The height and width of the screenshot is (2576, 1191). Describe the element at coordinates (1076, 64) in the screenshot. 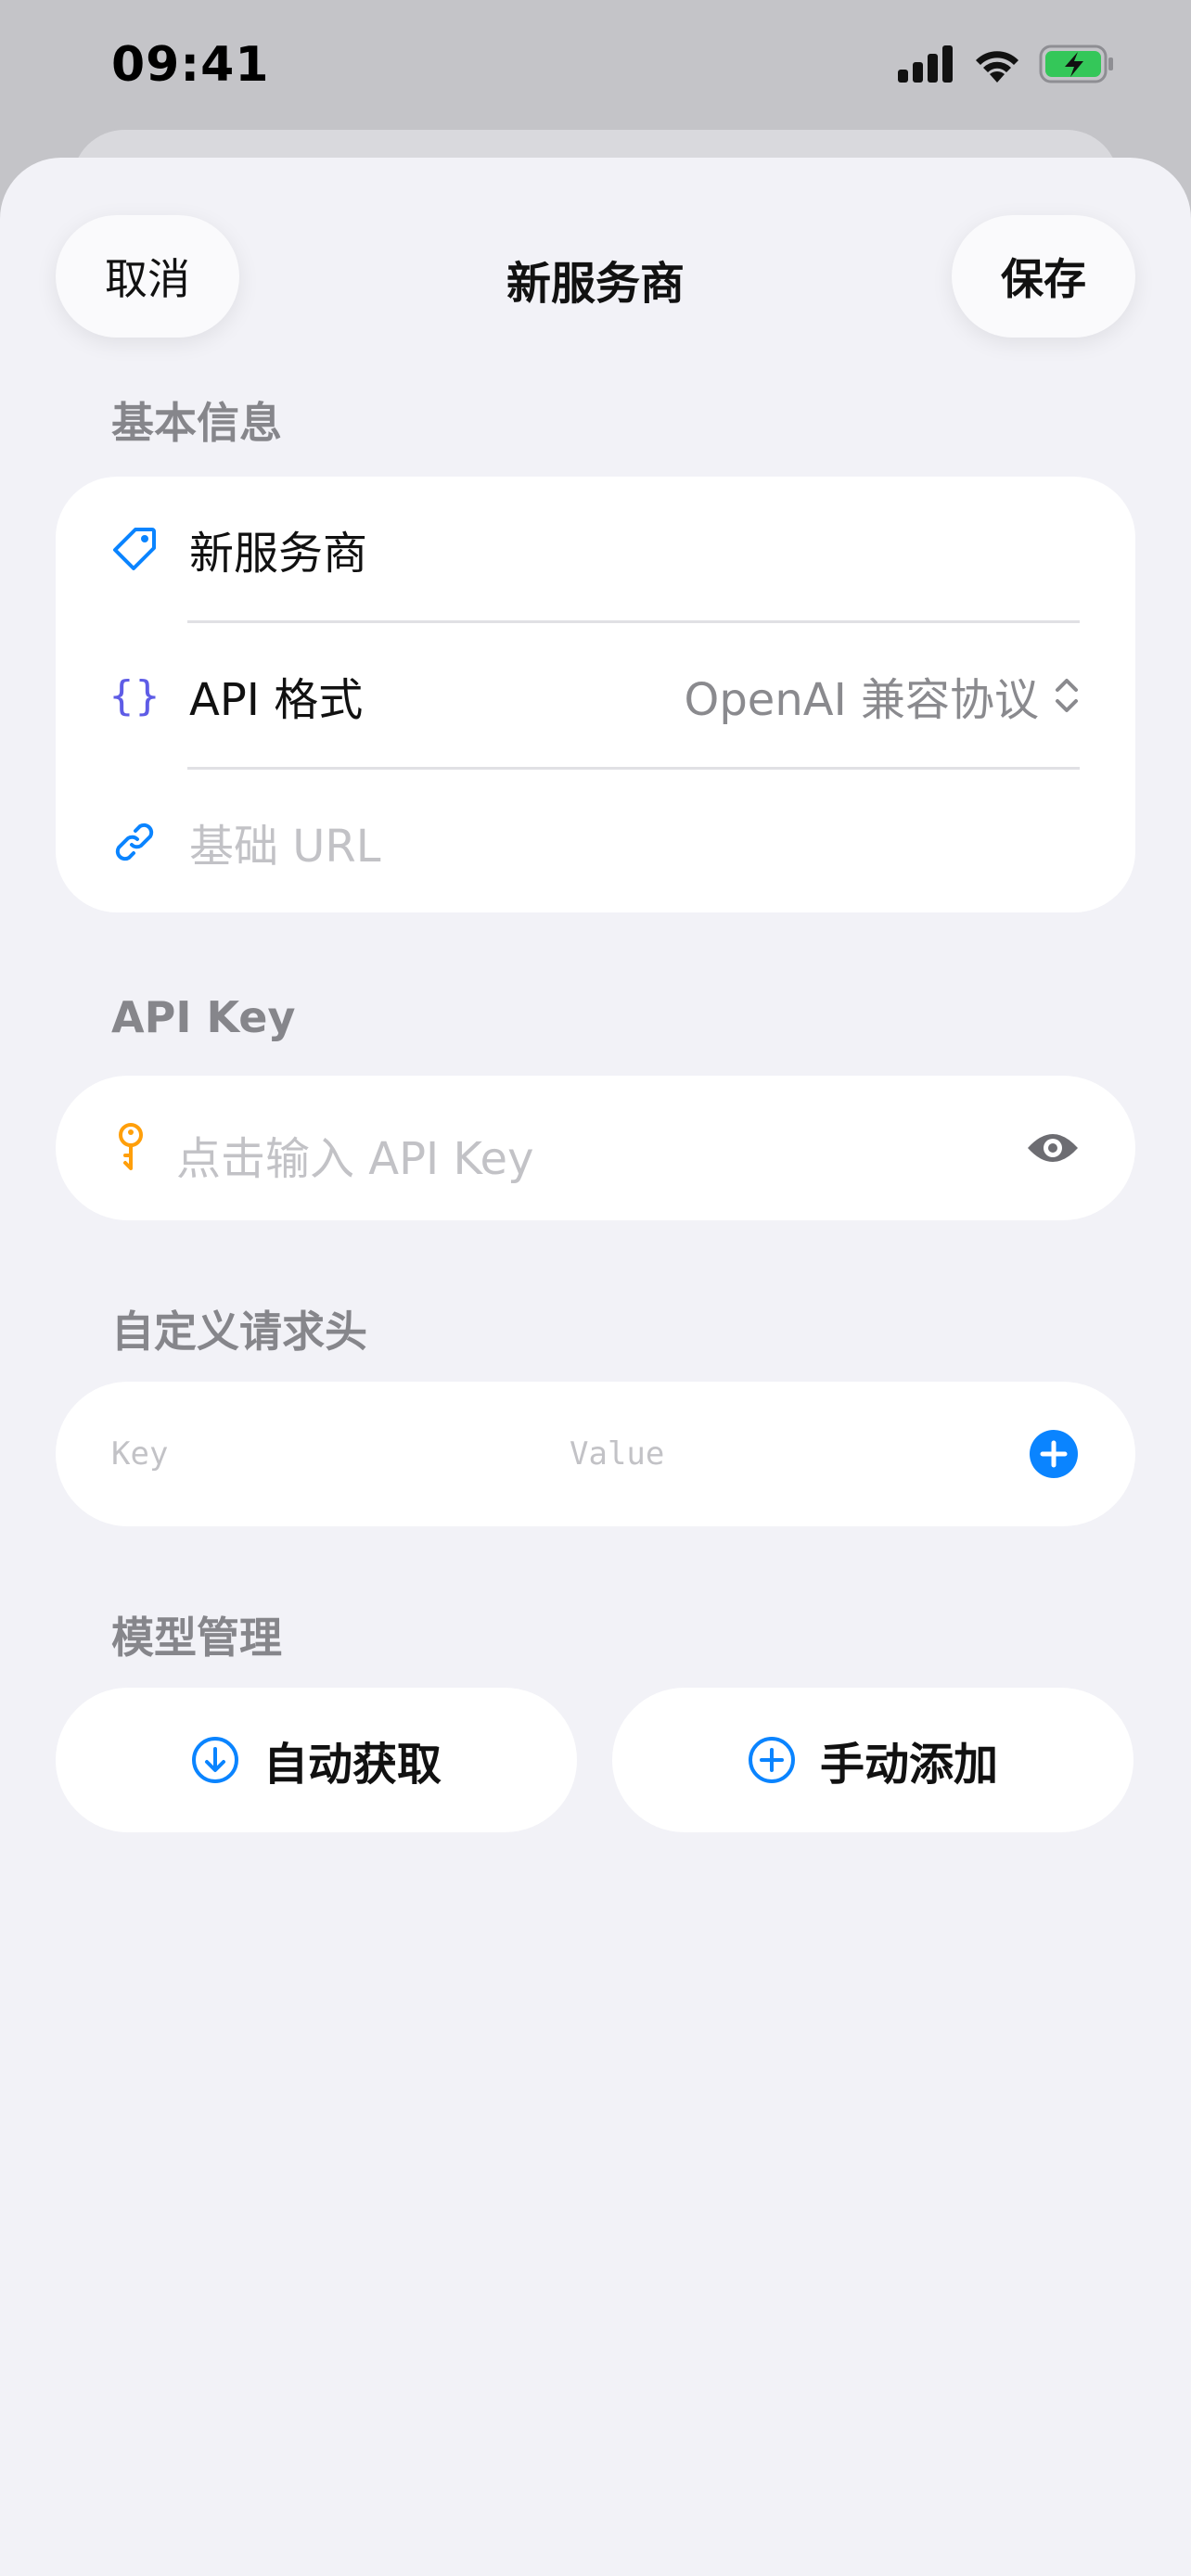

I see `battery-charging-icon` at that location.